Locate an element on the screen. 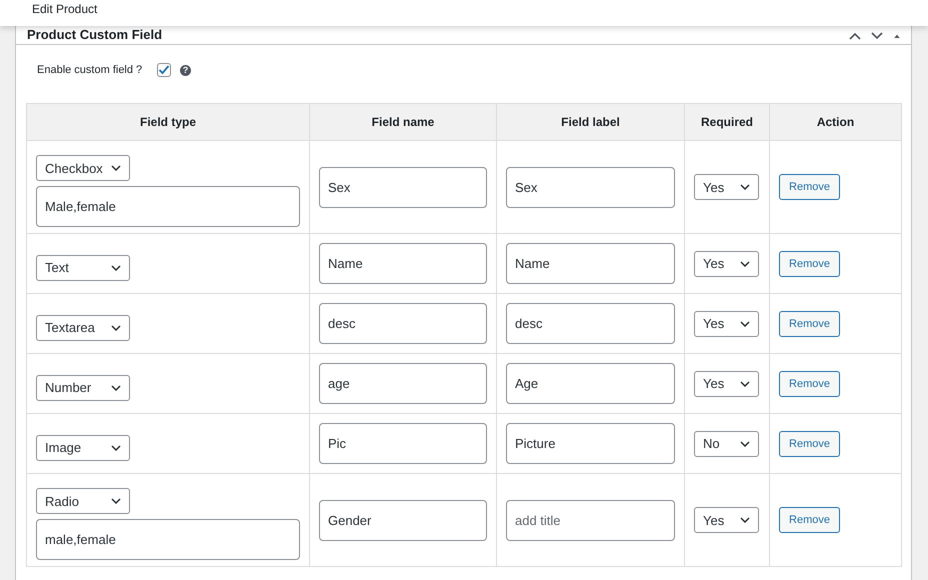  field-type-select: Number is located at coordinates (83, 387).